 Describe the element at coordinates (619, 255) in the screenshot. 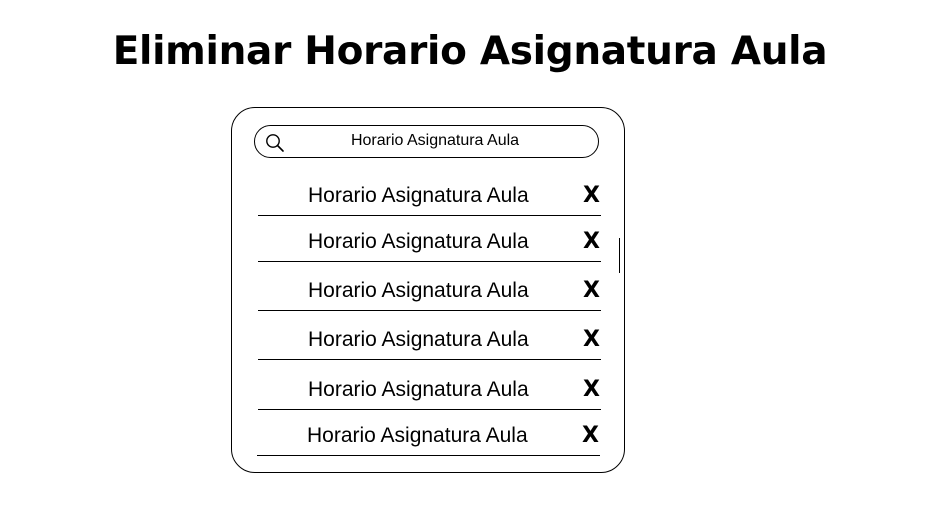

I see `scrollbar` at that location.